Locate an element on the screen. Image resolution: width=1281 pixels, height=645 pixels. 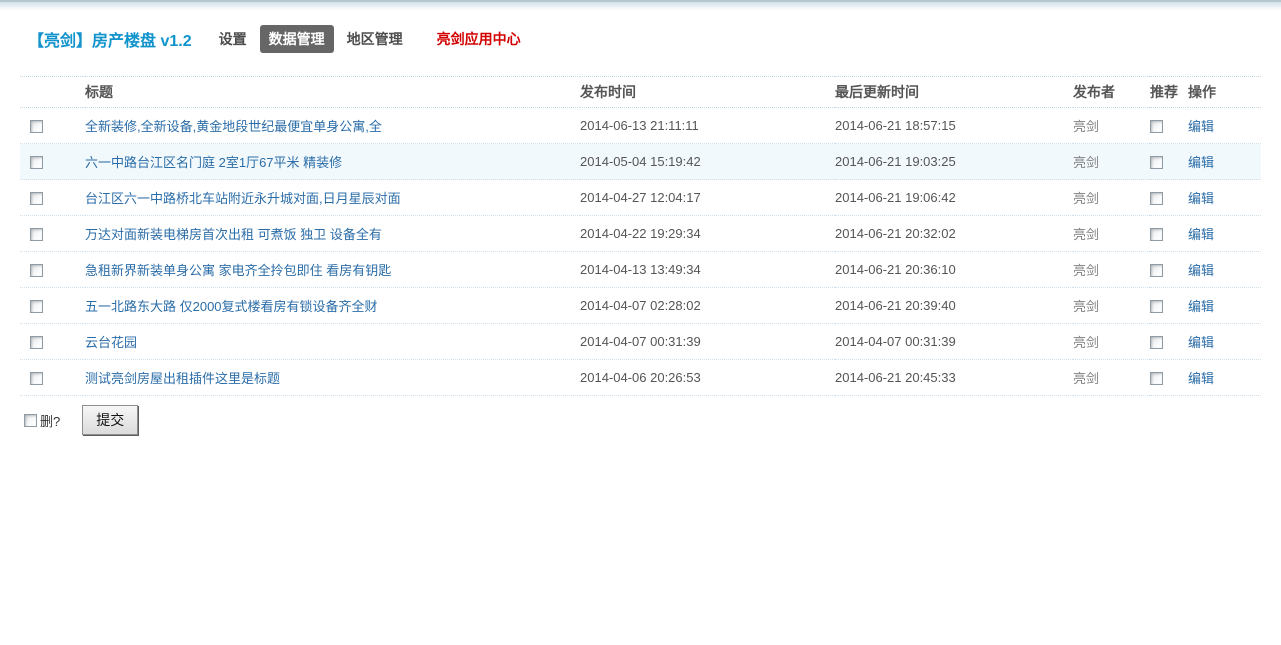
publish-time-cell: 2014-04-13 13:49:34 is located at coordinates (707, 269).